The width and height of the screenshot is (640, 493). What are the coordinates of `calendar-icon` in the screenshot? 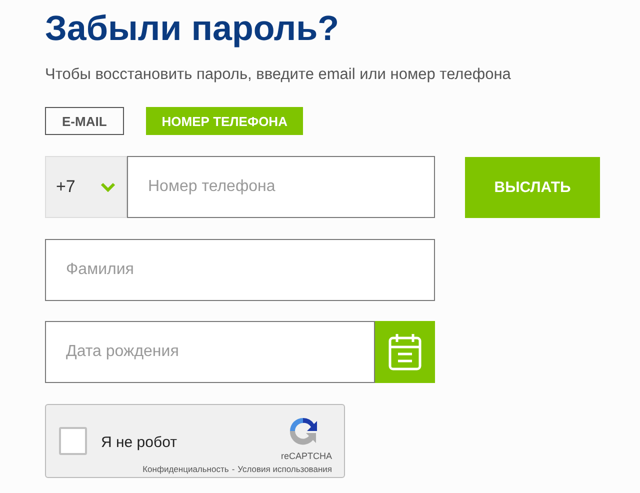 It's located at (405, 352).